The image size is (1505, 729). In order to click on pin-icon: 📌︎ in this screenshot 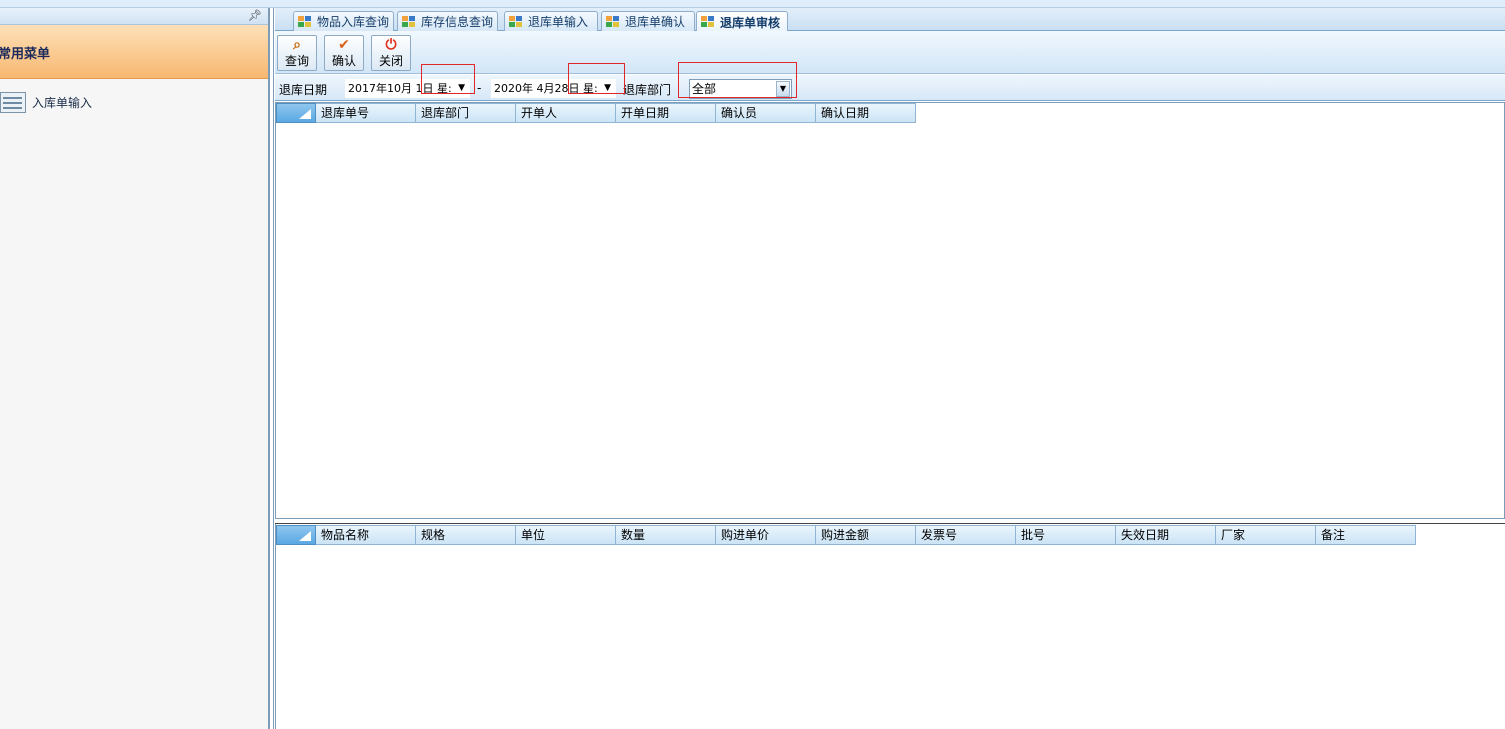, I will do `click(255, 15)`.